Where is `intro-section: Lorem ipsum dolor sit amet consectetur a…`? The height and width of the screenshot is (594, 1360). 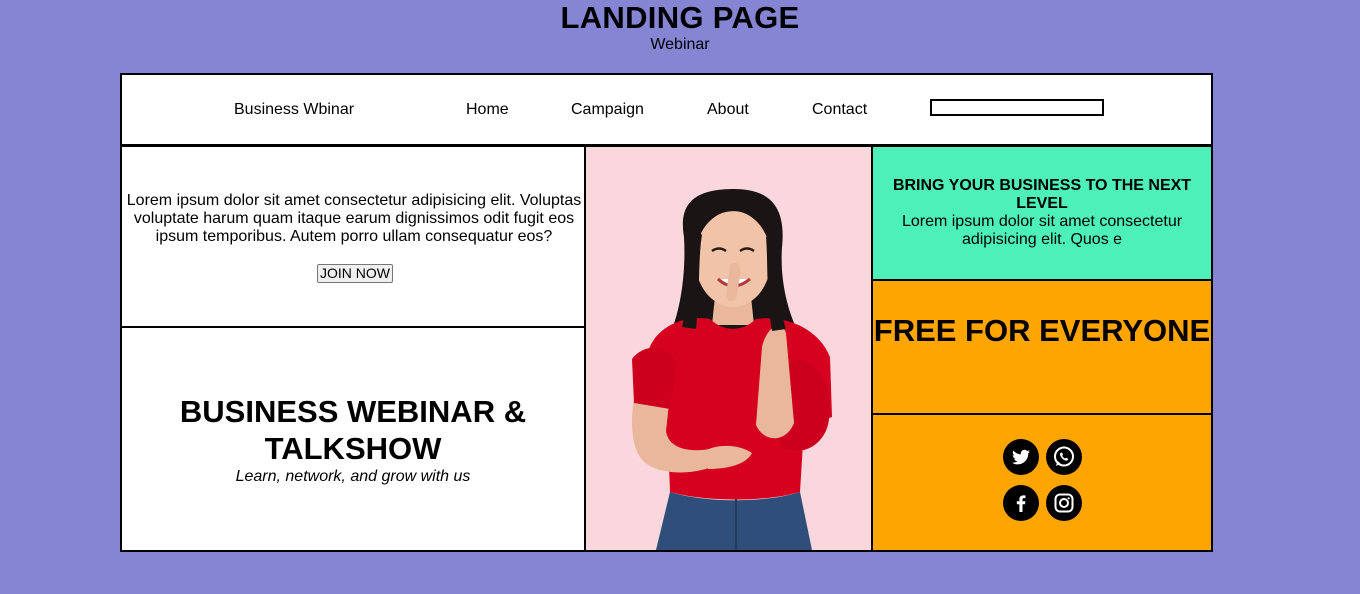 intro-section: Lorem ipsum dolor sit amet consectetur a… is located at coordinates (354, 237).